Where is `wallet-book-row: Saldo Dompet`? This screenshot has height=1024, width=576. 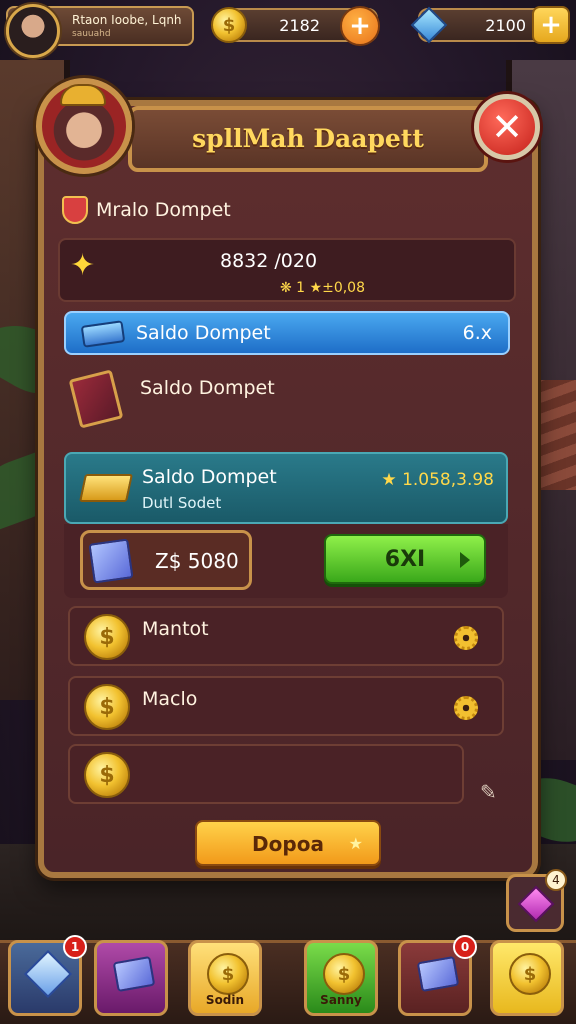
wallet-book-row: Saldo Dompet is located at coordinates (287, 405).